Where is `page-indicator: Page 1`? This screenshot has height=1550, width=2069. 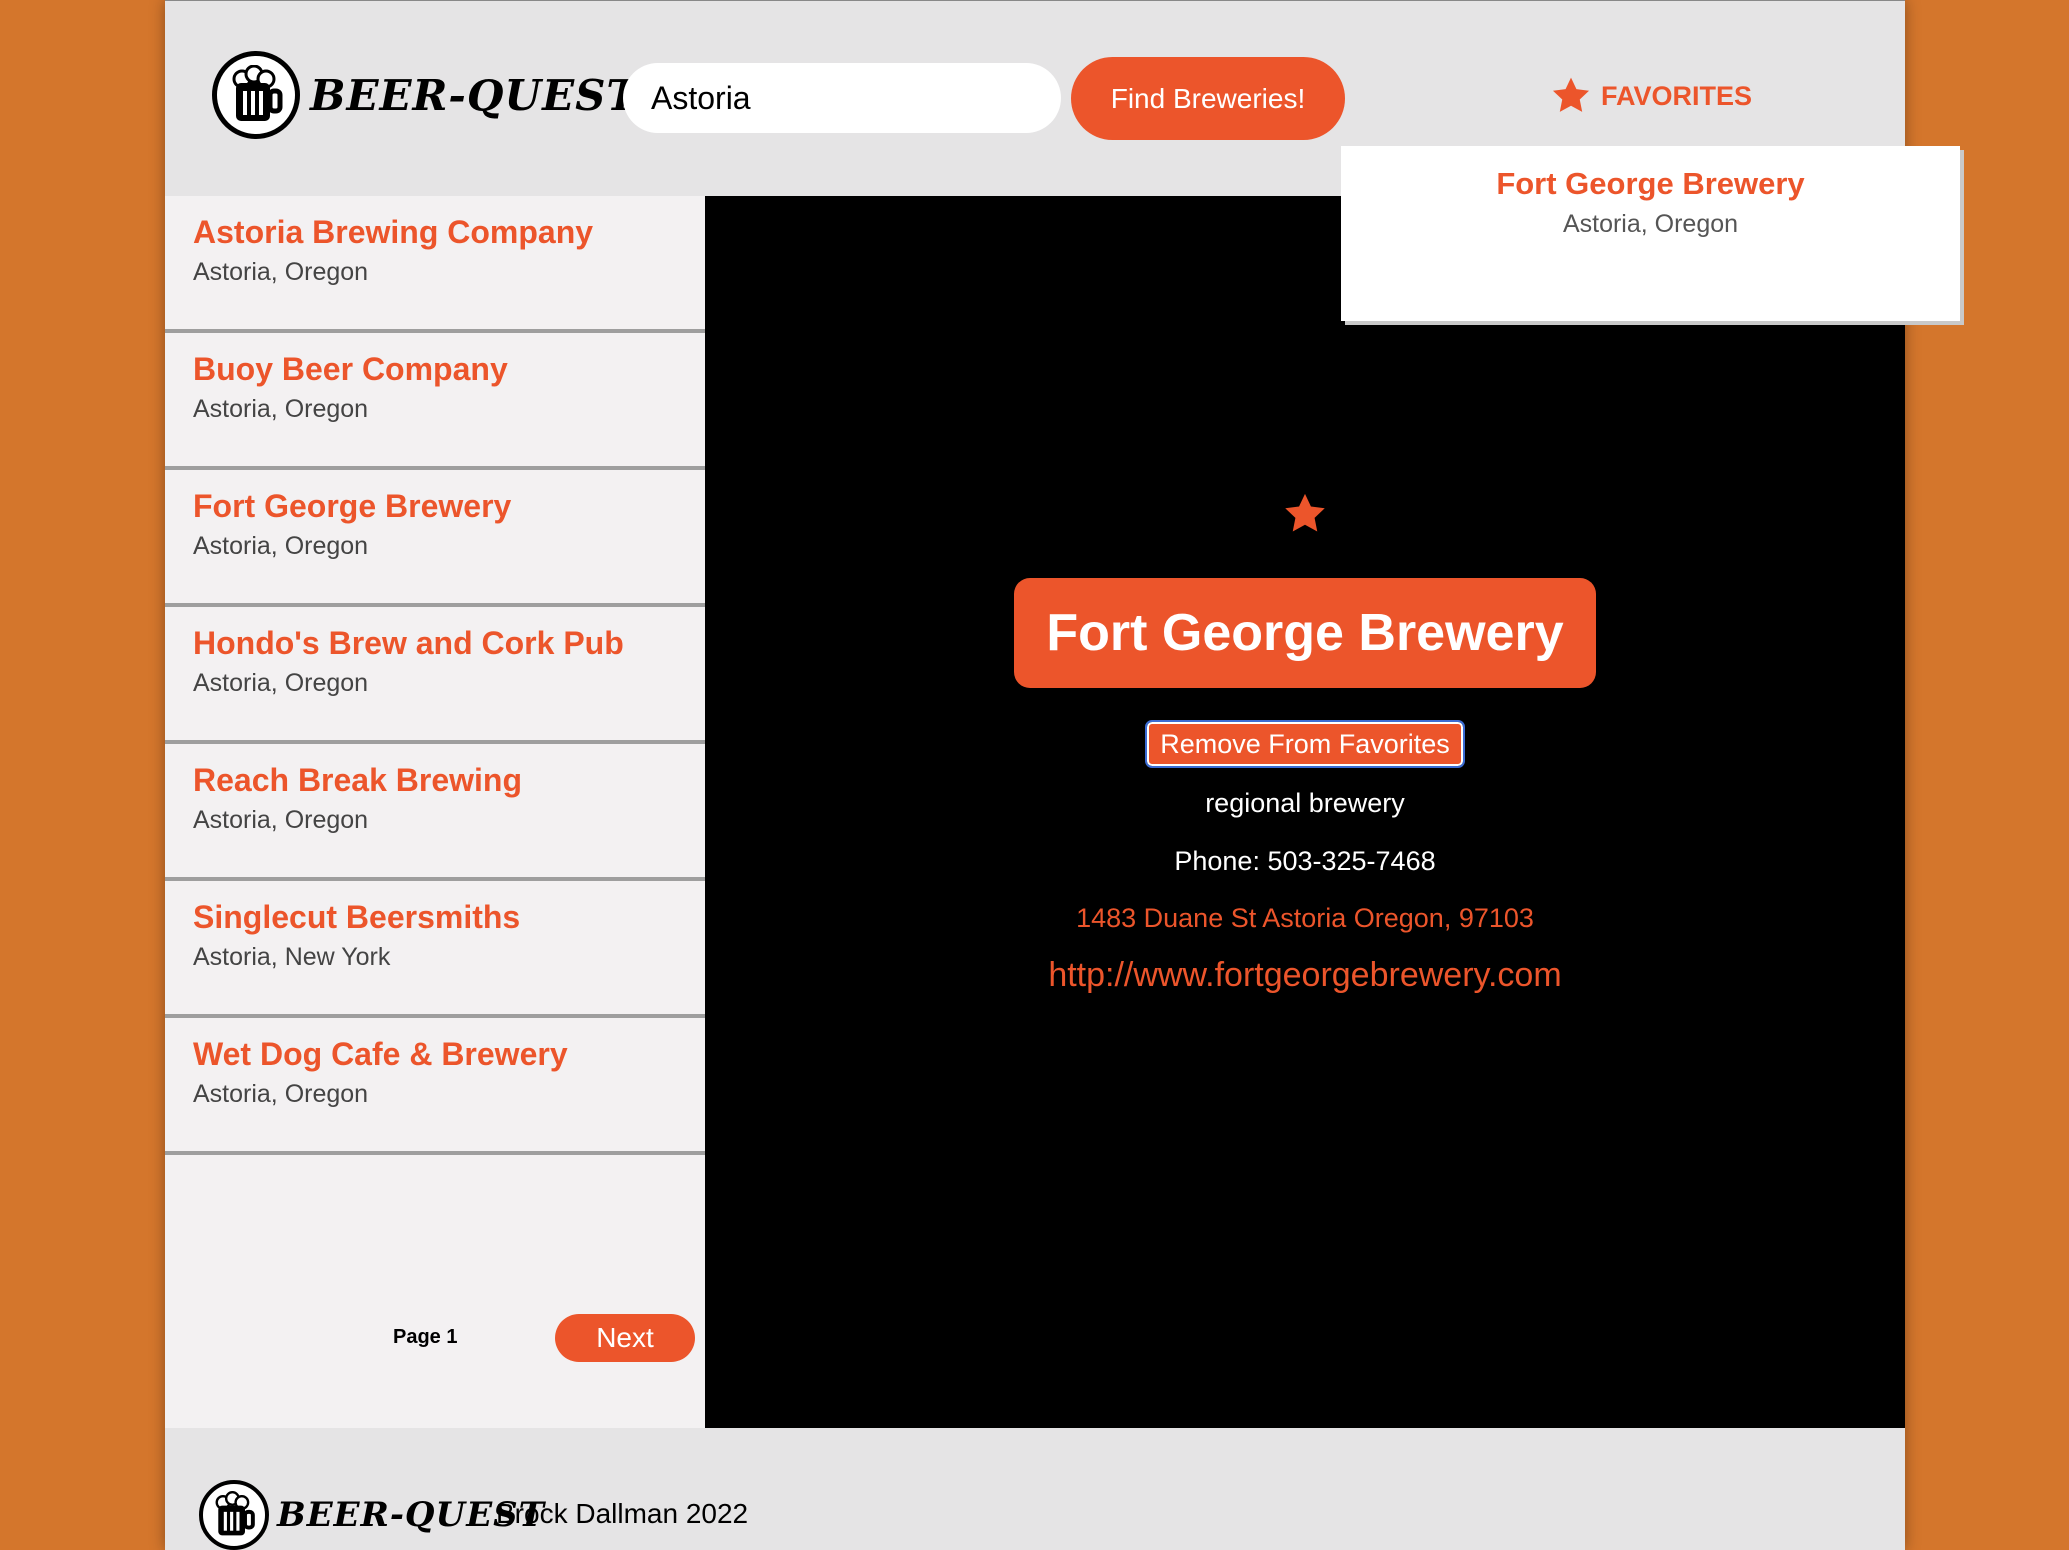 page-indicator: Page 1 is located at coordinates (425, 1337).